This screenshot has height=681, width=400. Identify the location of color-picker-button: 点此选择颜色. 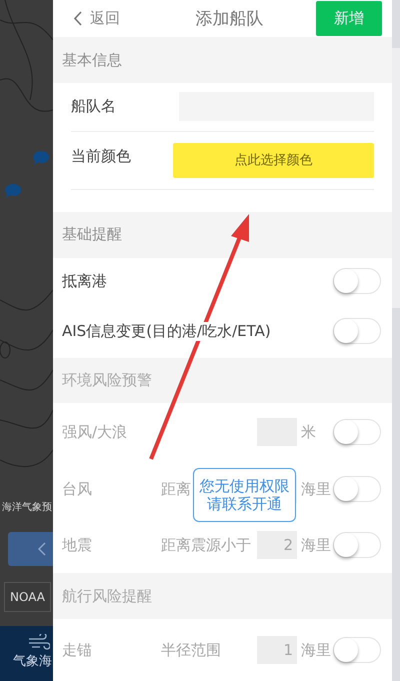
(273, 160).